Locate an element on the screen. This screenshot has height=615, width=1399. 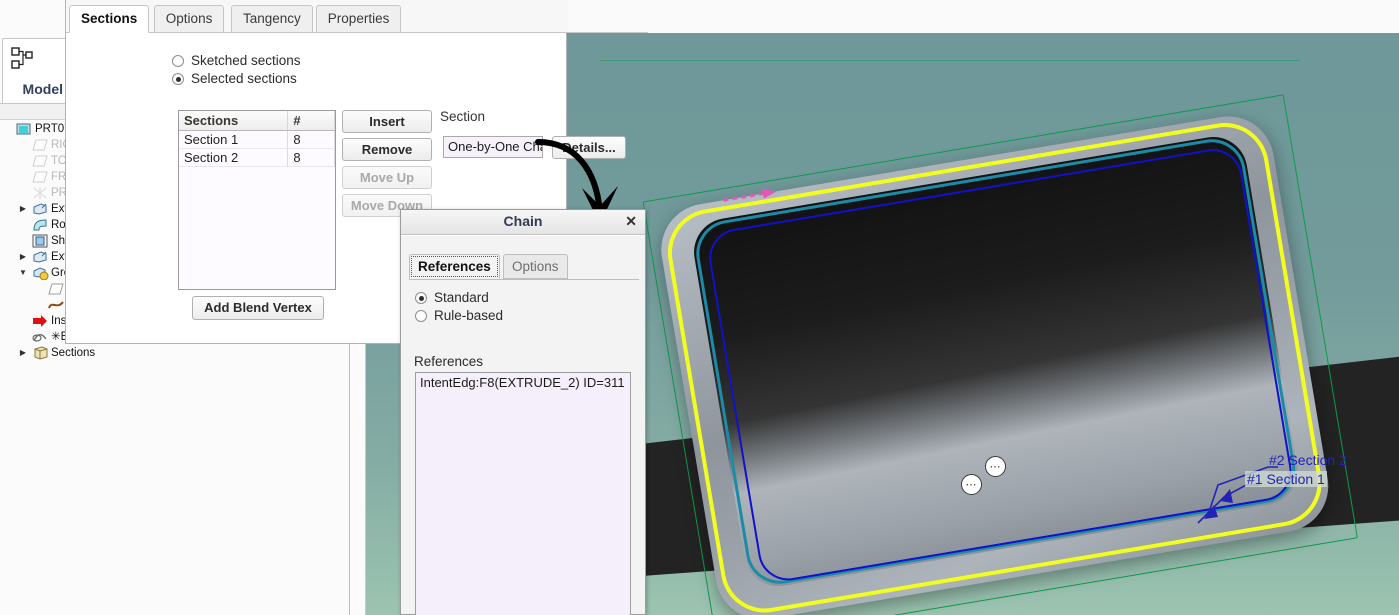
radio-rule-based-label: Rule-based is located at coordinates (469, 315).